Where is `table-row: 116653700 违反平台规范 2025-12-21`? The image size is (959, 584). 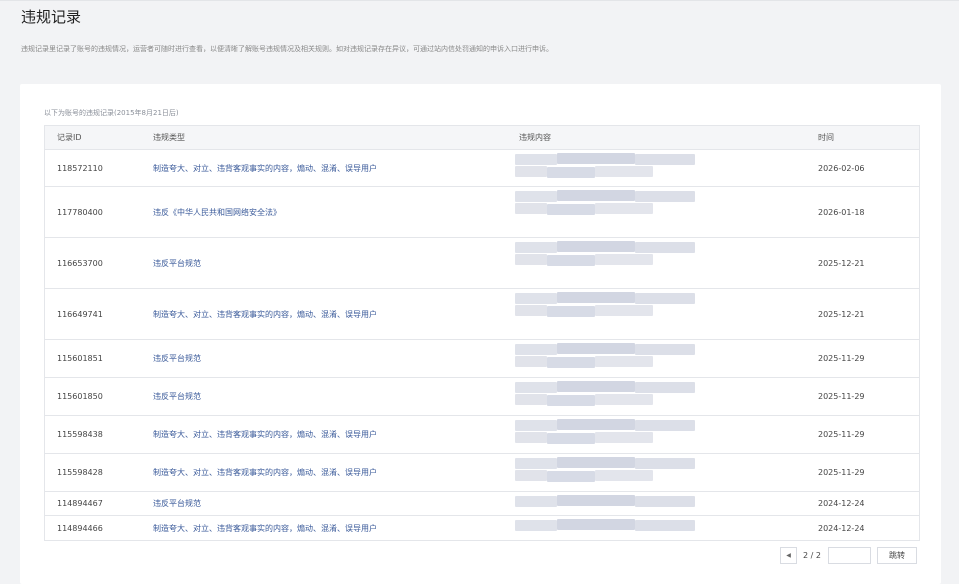 table-row: 116653700 违反平台规范 2025-12-21 is located at coordinates (482, 263).